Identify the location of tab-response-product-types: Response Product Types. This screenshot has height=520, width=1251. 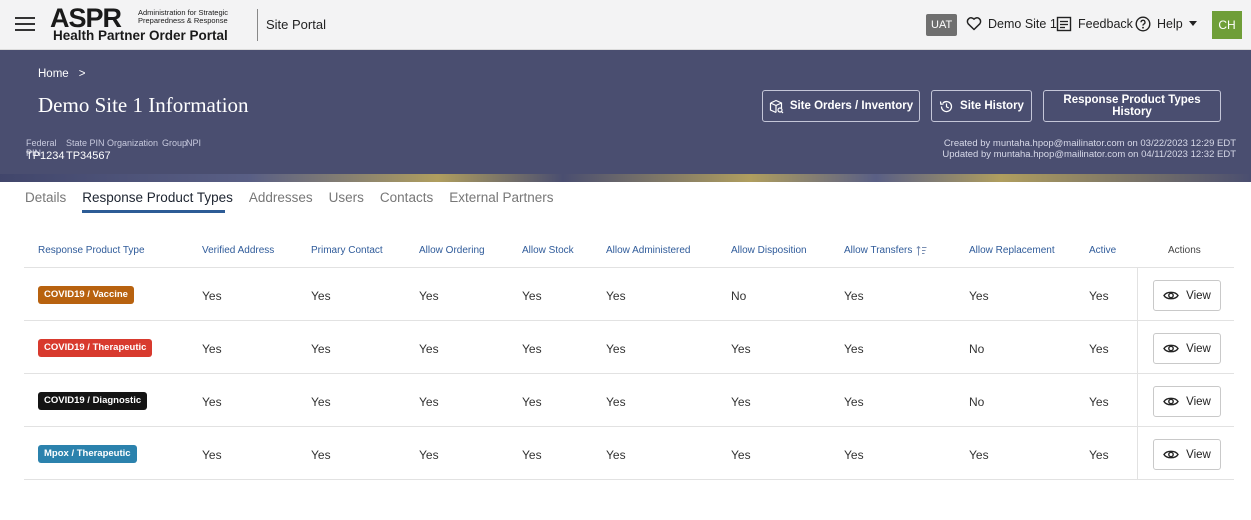
(161, 201).